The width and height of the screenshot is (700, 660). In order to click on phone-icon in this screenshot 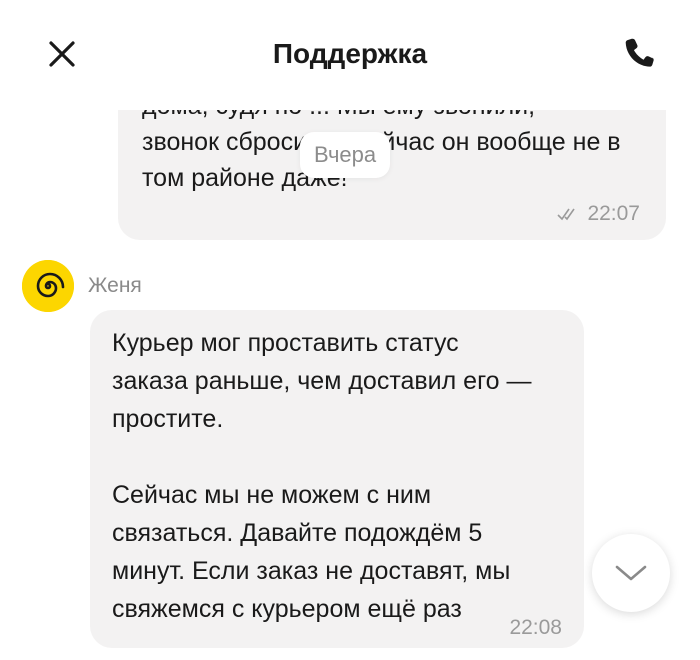, I will do `click(639, 52)`.